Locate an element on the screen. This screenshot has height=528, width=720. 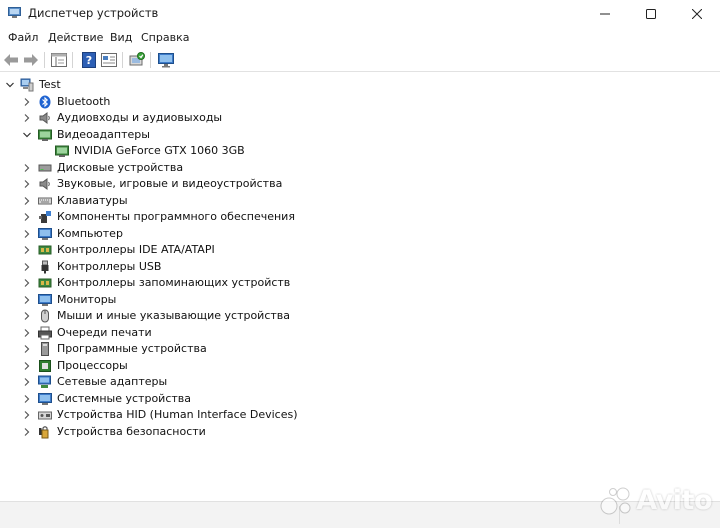
tree-item-system-devices: Системные устройства is located at coordinates (150, 399).